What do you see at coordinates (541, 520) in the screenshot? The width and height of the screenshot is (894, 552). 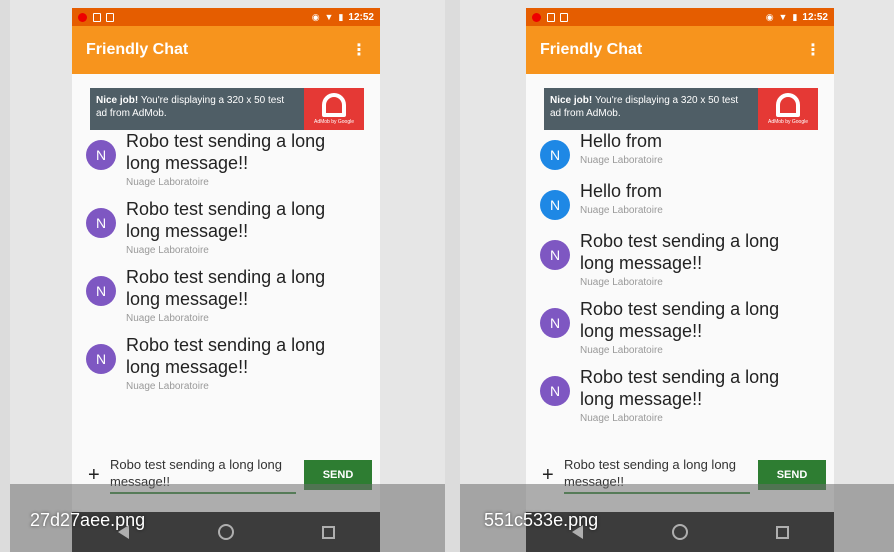 I see `file-label: 551c533e.png` at bounding box center [541, 520].